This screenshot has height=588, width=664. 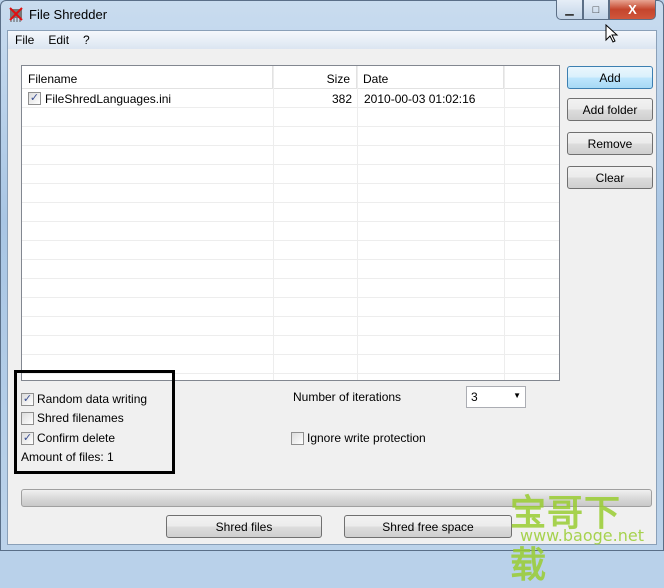 What do you see at coordinates (332, 40) in the screenshot?
I see `menu-bar: File Edit ?` at bounding box center [332, 40].